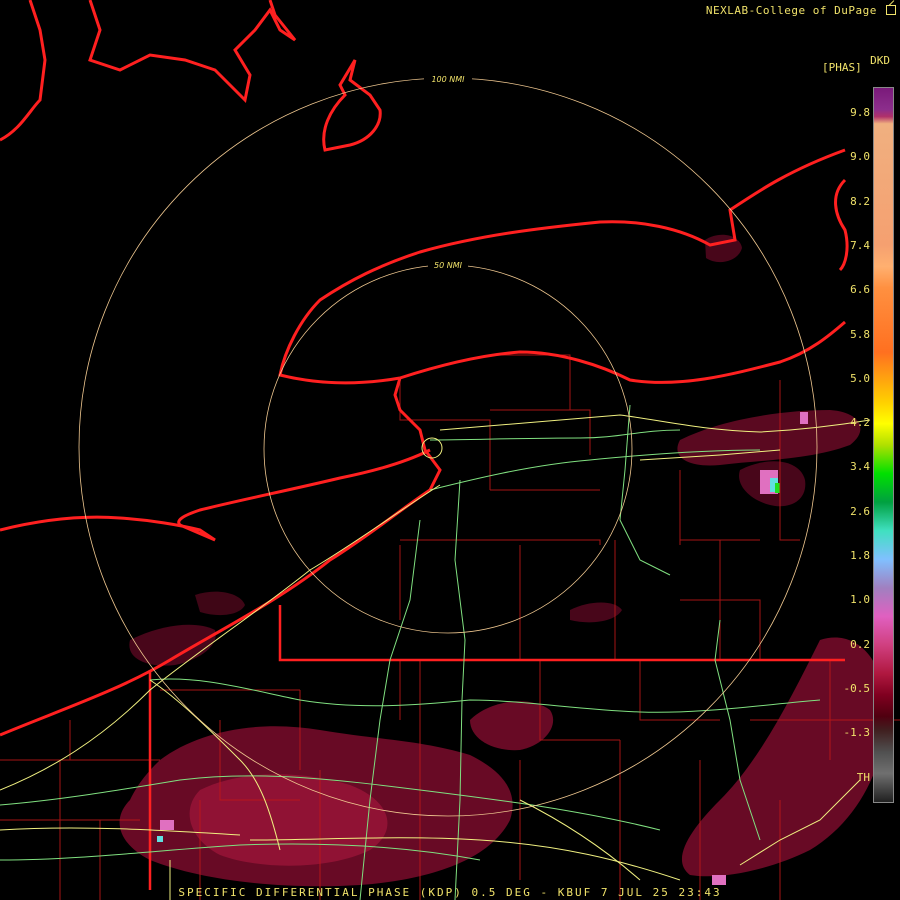 Image resolution: width=900 pixels, height=900 pixels. What do you see at coordinates (596, 612) in the screenshot?
I see `echo-region-east-small` at bounding box center [596, 612].